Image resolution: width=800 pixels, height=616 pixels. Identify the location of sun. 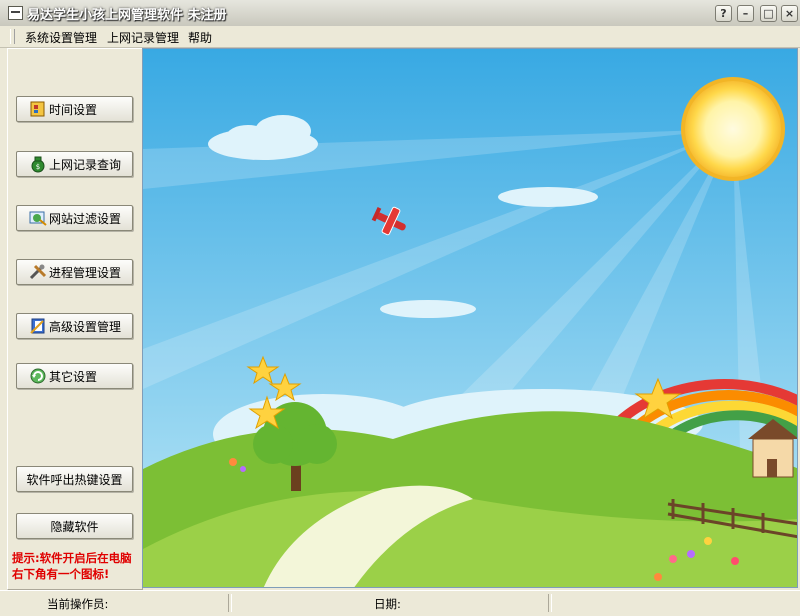
(733, 129).